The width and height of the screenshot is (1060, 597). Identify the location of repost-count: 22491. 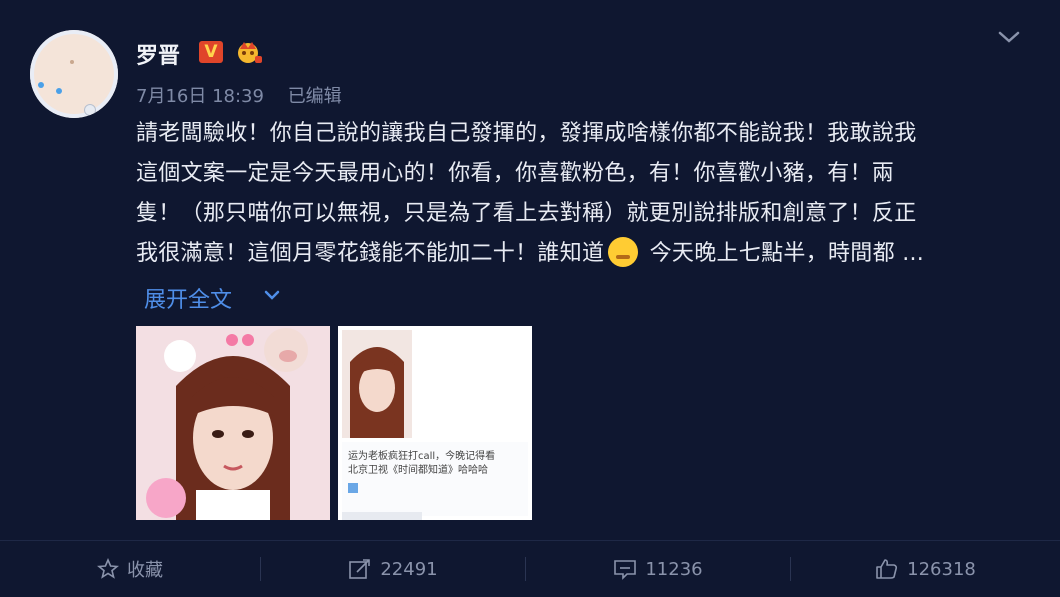
(409, 569).